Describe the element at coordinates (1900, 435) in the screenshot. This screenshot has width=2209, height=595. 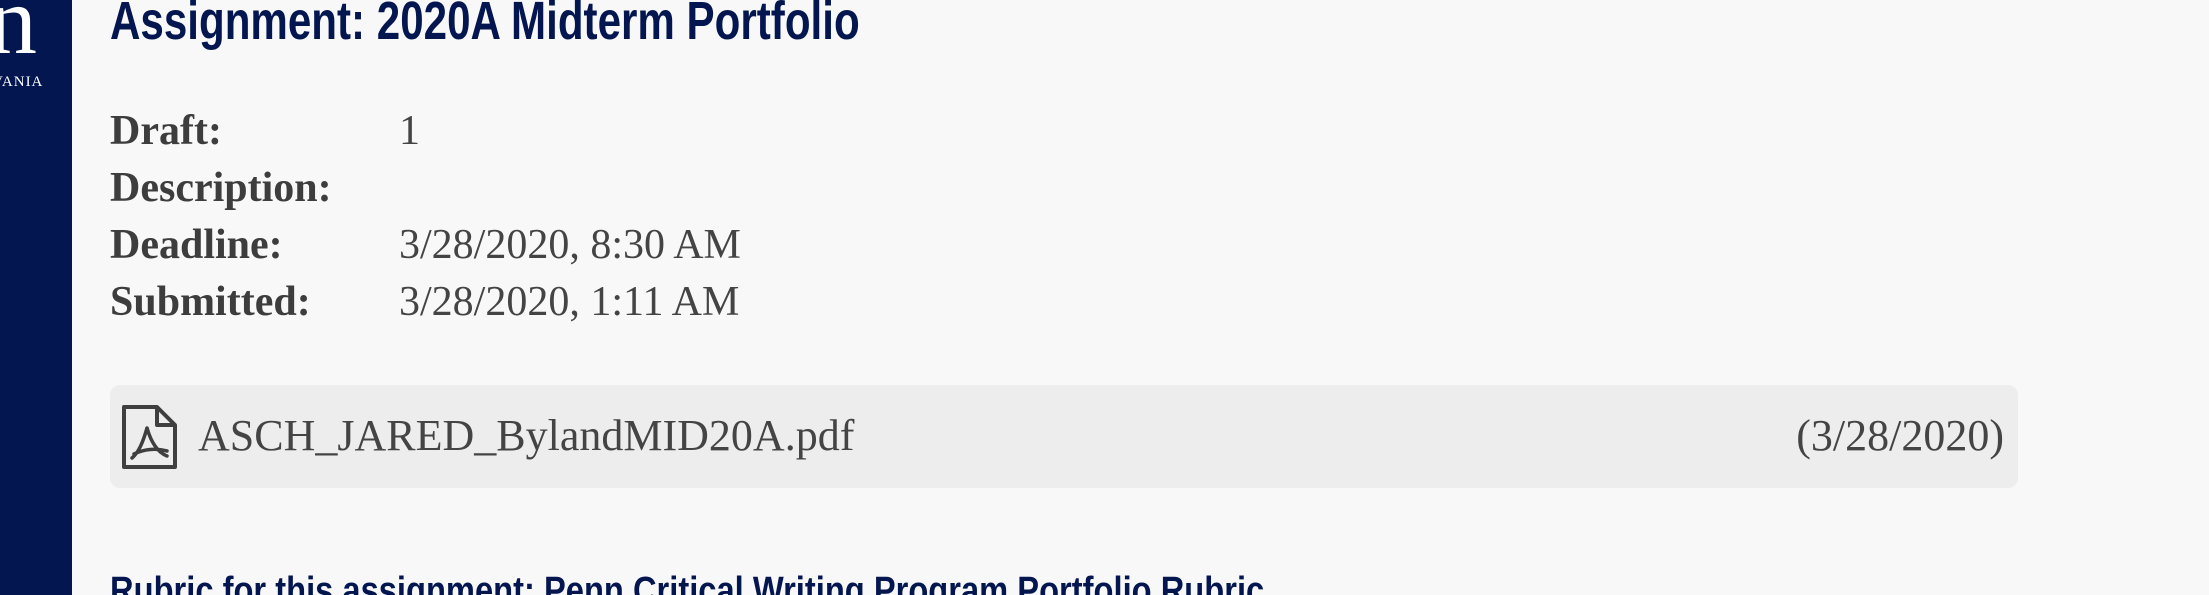
I see `file-date: (3/28/2020)` at that location.